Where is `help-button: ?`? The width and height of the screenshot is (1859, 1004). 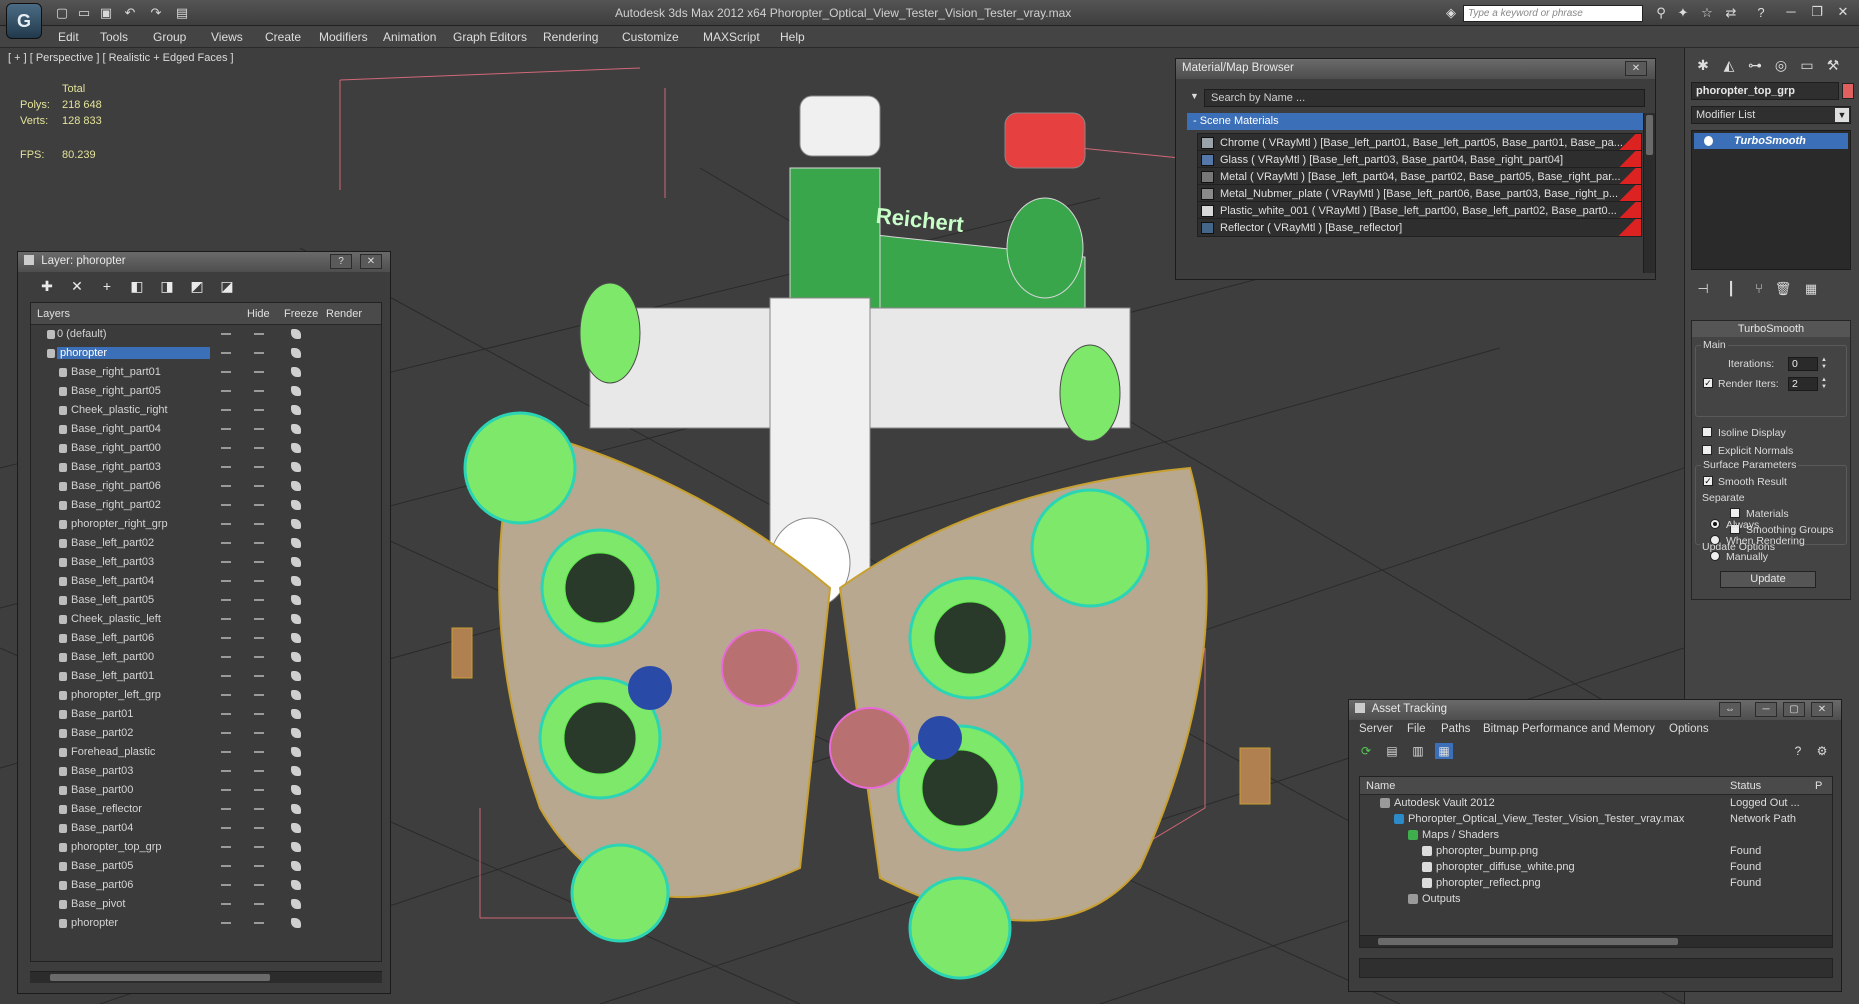 help-button: ? is located at coordinates (341, 261).